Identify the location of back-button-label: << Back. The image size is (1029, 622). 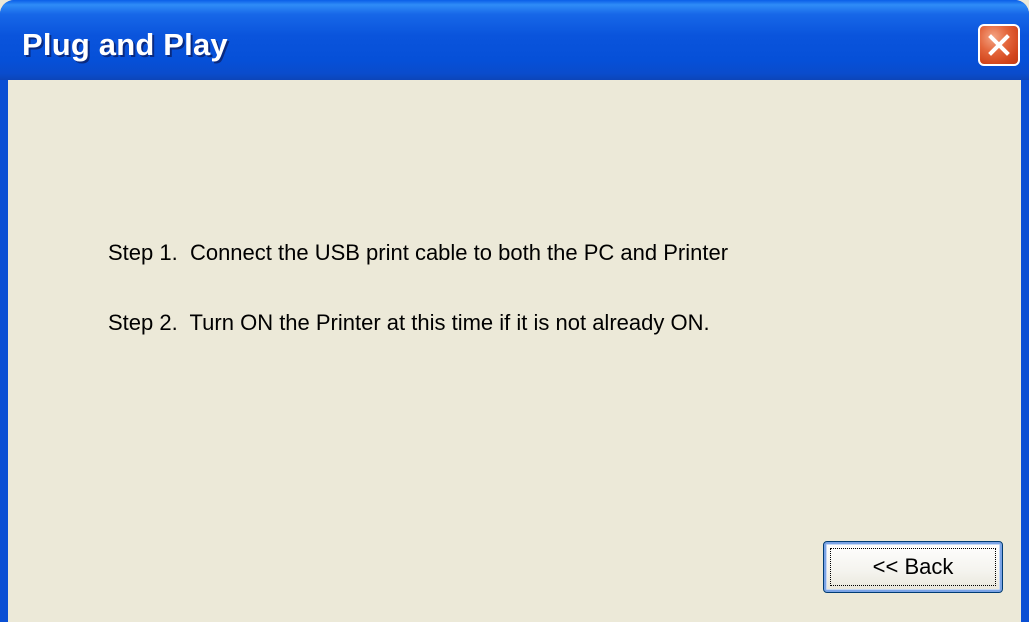
(913, 566).